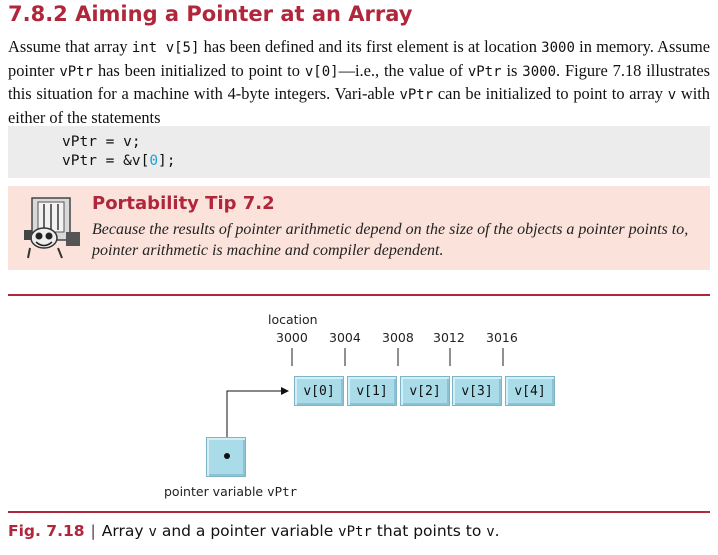 The height and width of the screenshot is (555, 718). I want to click on array-cell: v[4], so click(530, 391).